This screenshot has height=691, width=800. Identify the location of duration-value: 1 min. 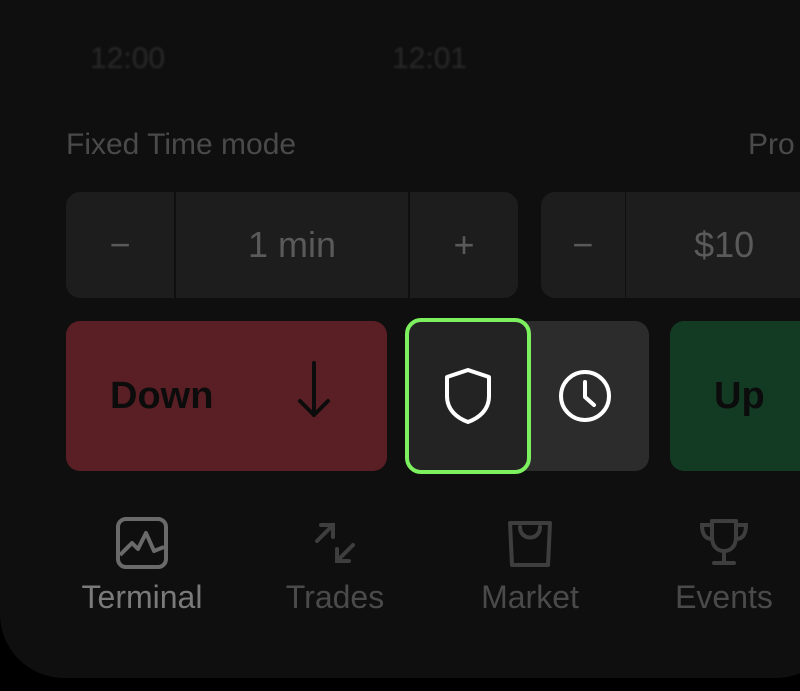
(292, 245).